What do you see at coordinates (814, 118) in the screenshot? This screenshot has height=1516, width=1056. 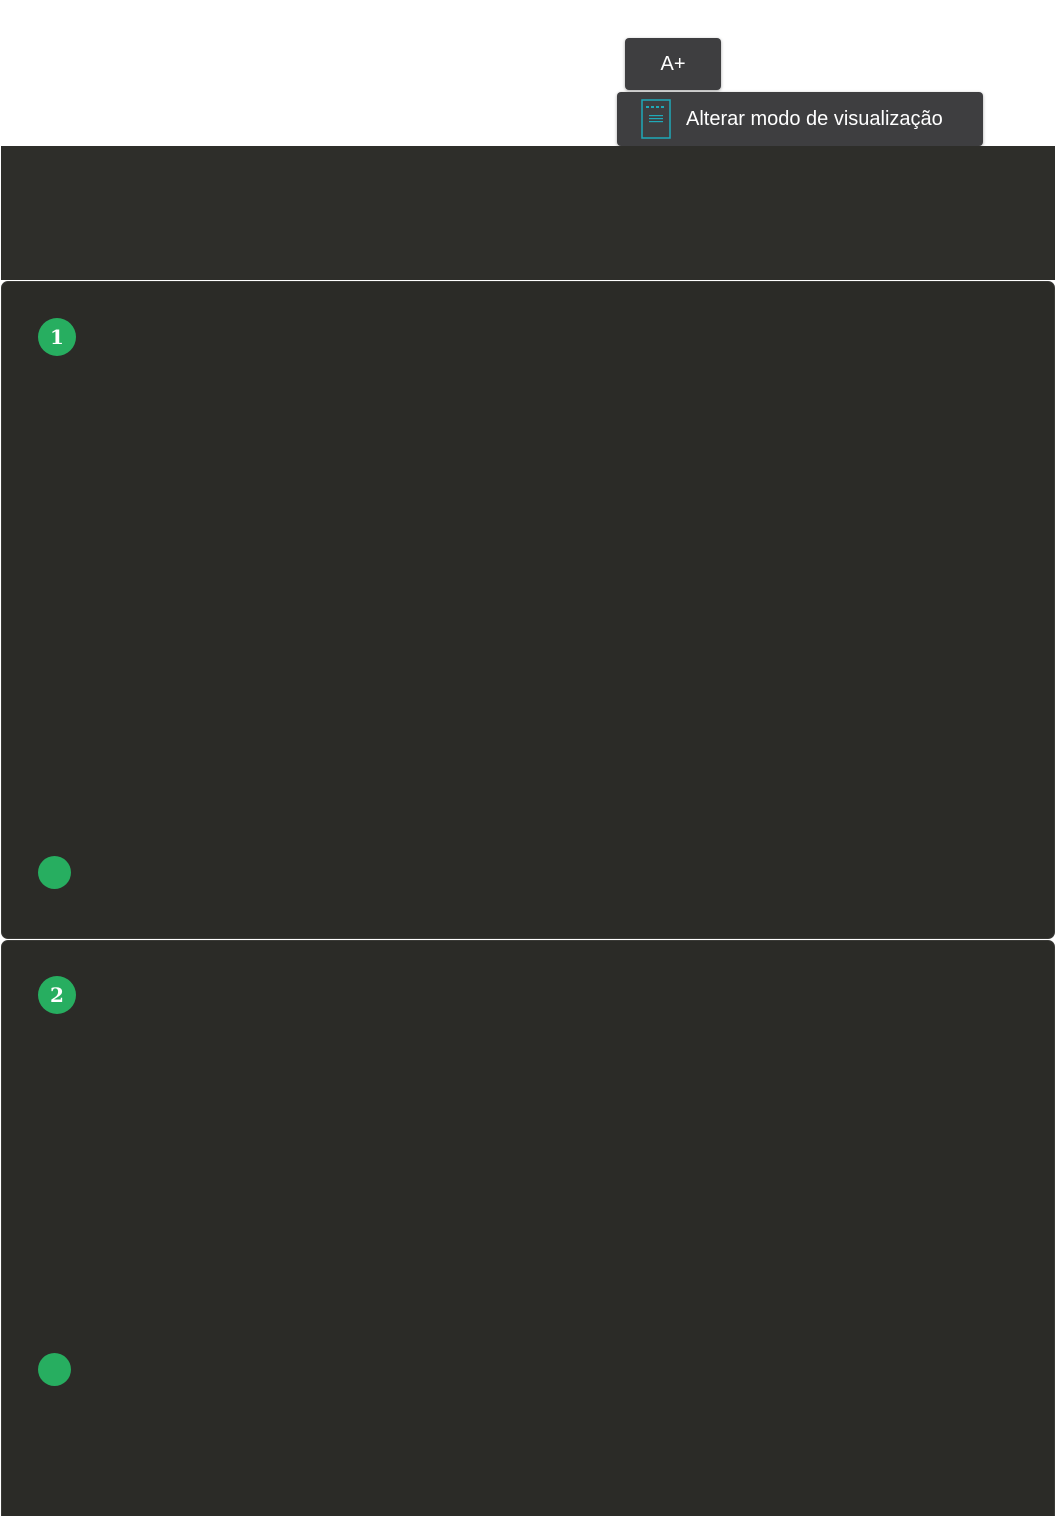 I see `change-view-mode-label: Alterar modo de visualização` at bounding box center [814, 118].